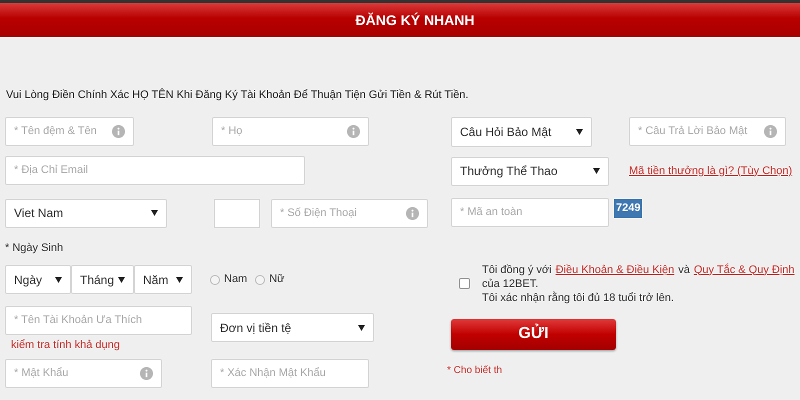 The width and height of the screenshot is (800, 400). Describe the element at coordinates (292, 327) in the screenshot. I see `dropdown: Đơn vị tiền tệ` at that location.